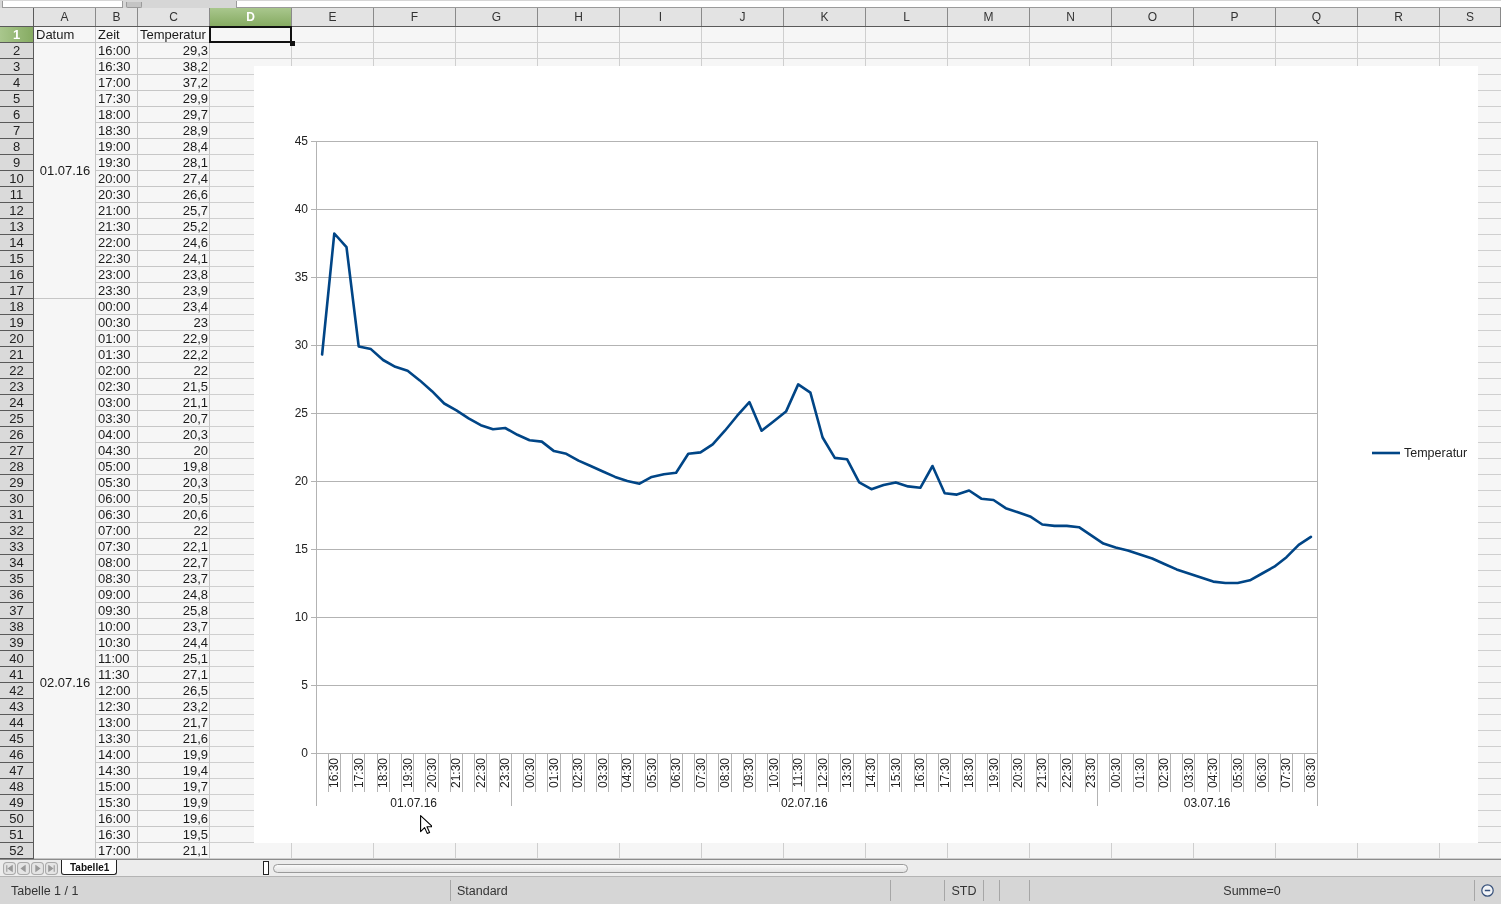  I want to click on row-header: 44, so click(17, 723).